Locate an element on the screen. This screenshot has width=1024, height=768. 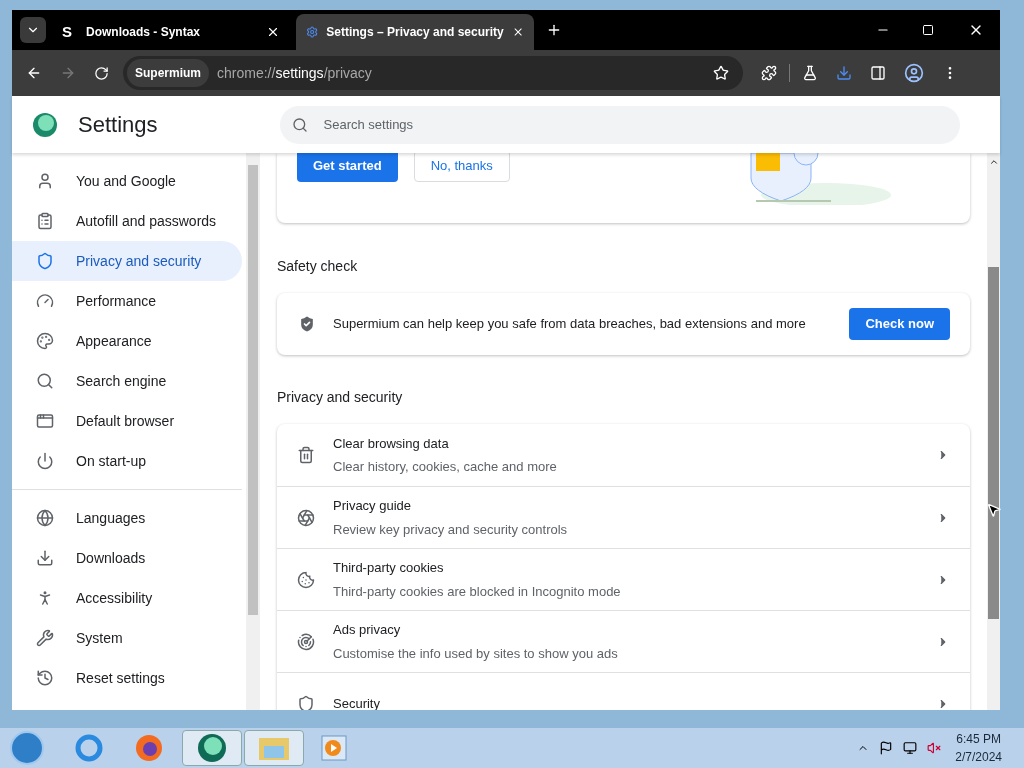
aperture-icon is located at coordinates (306, 517).